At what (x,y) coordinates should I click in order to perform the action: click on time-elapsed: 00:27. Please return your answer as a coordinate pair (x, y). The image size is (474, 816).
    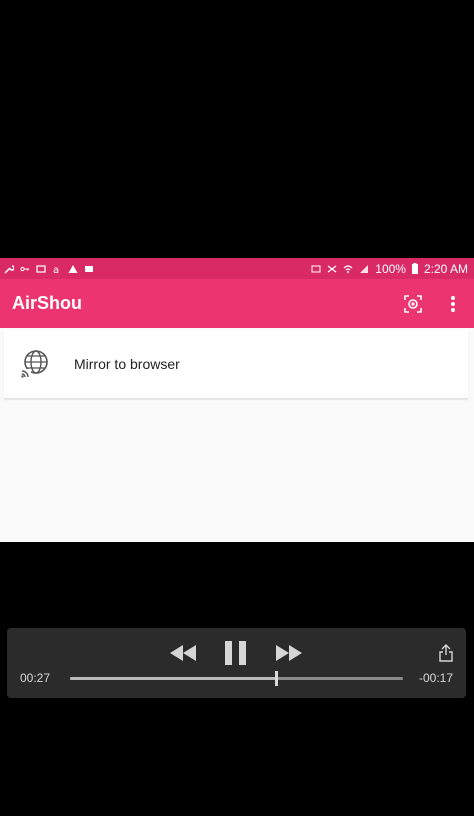
    Looking at the image, I should click on (35, 678).